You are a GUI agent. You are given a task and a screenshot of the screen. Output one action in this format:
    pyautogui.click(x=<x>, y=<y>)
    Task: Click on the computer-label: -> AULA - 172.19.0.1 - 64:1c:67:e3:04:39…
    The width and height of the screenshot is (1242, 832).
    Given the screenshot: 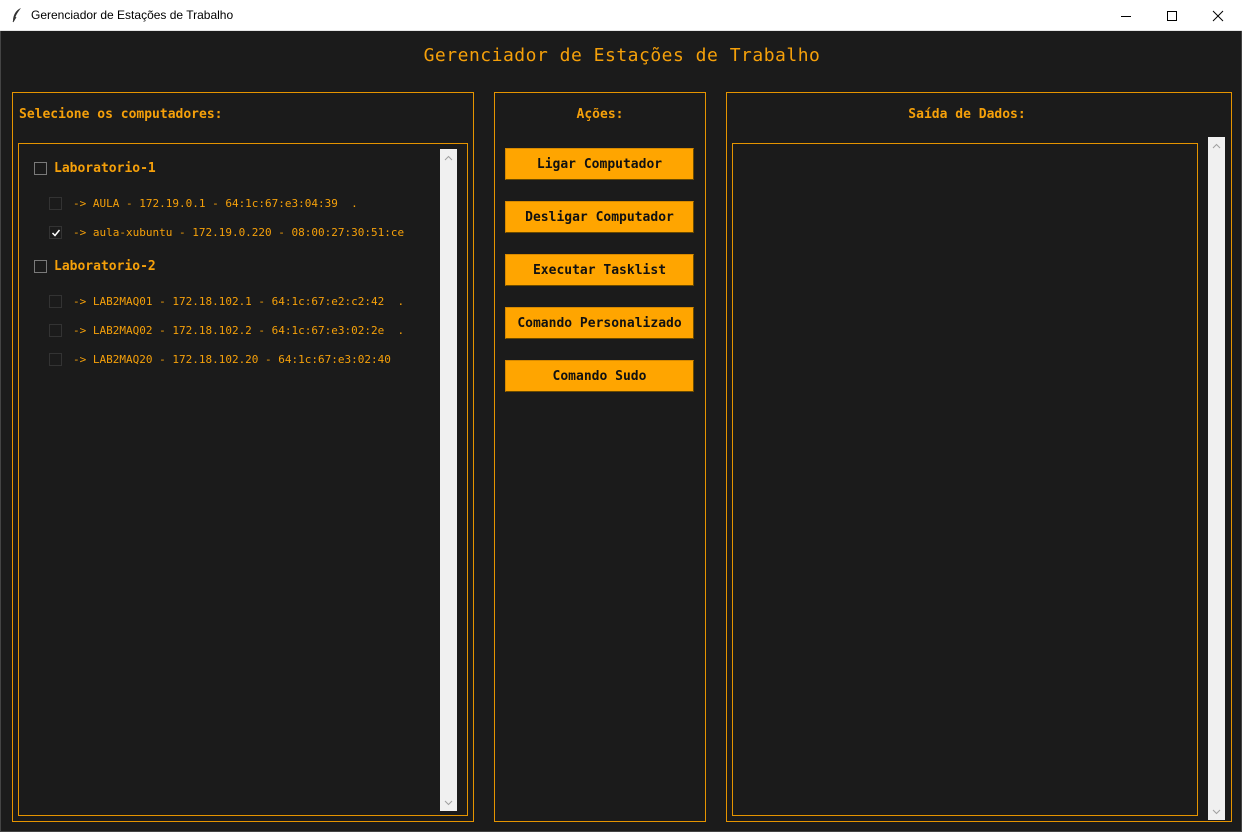 What is the action you would take?
    pyautogui.click(x=215, y=203)
    